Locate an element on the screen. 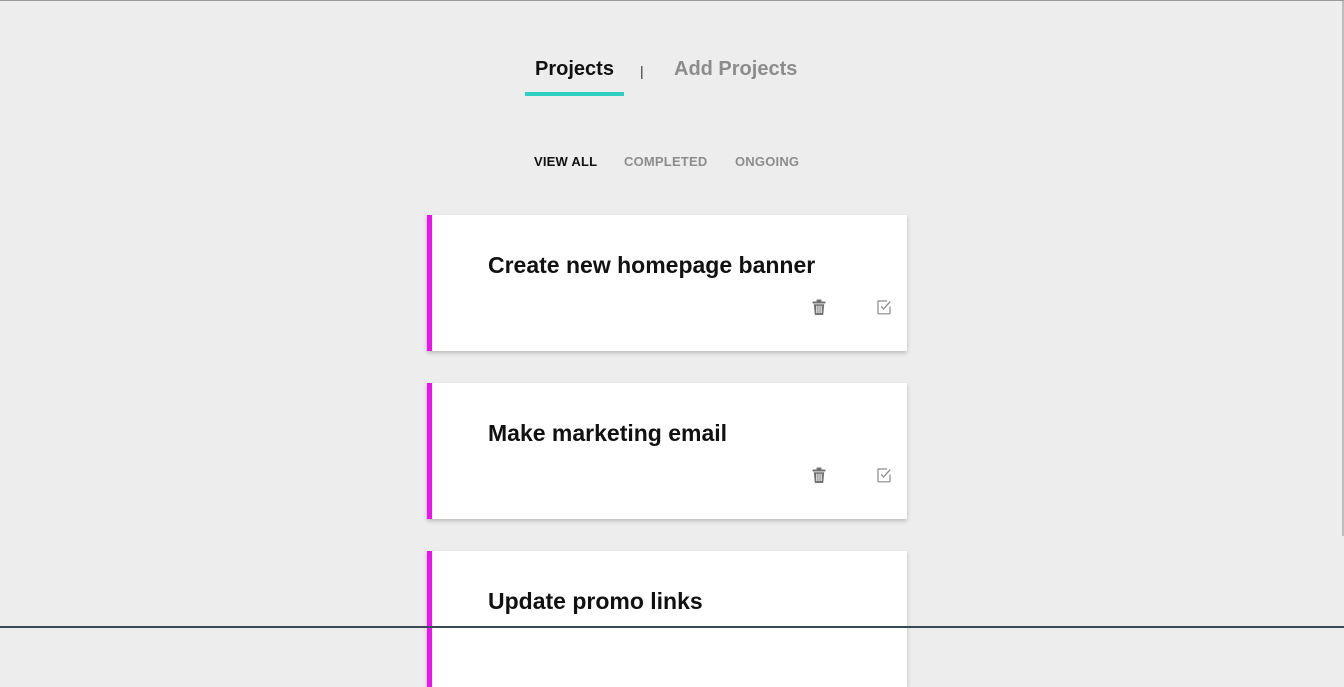 This screenshot has height=687, width=1344. project-title: Create new homepage banner is located at coordinates (652, 265).